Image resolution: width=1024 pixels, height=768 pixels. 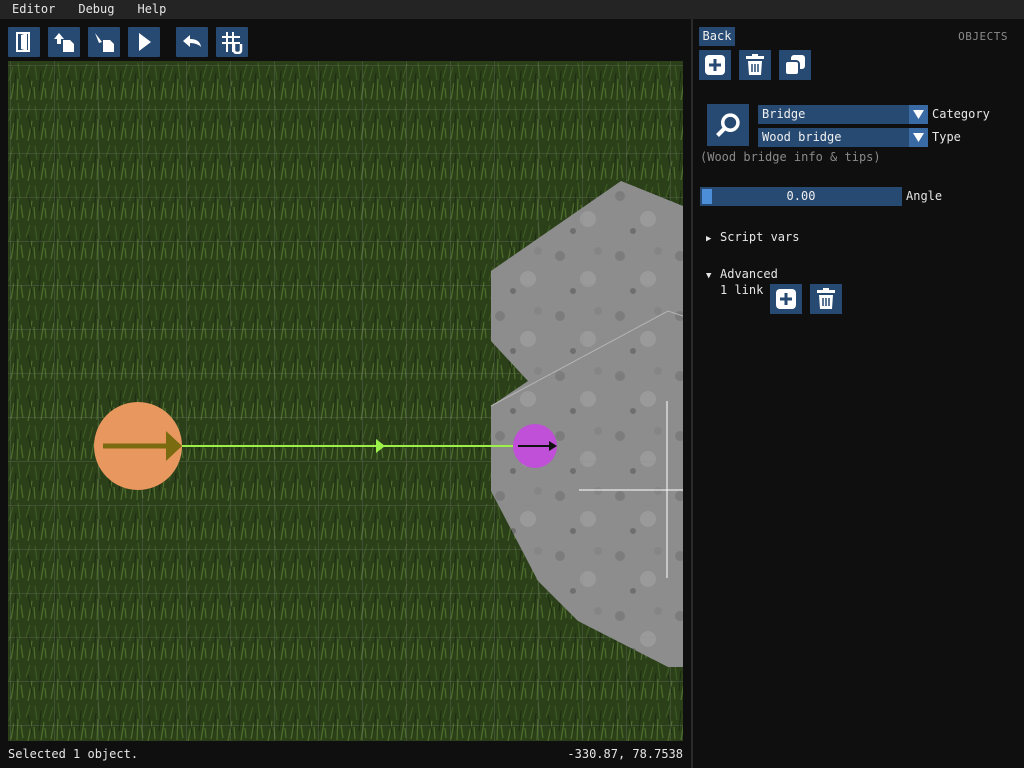 I want to click on delete-object-button, so click(x=755, y=65).